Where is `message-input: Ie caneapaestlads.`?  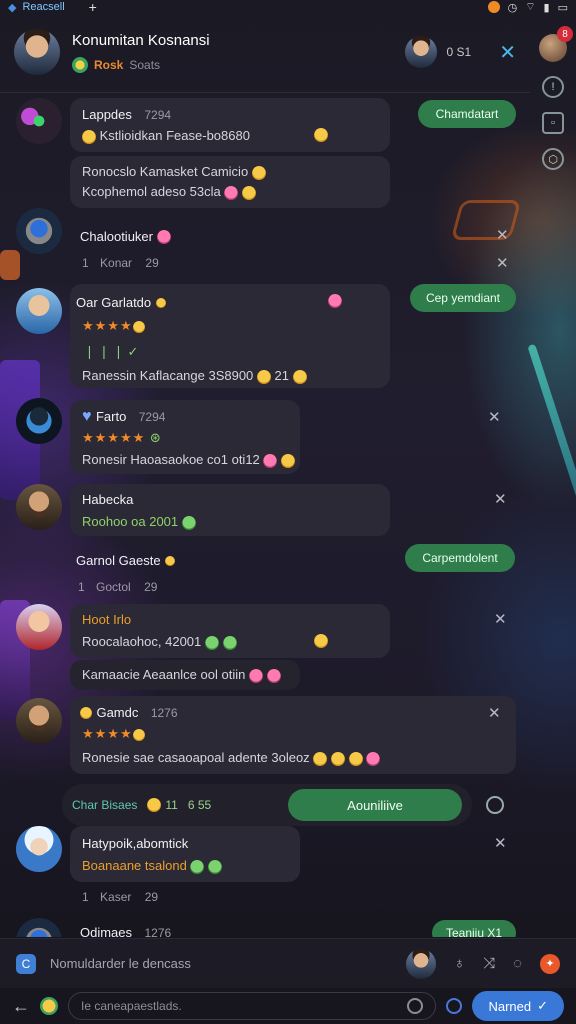
message-input: Ie caneapaestlads. is located at coordinates (252, 1006).